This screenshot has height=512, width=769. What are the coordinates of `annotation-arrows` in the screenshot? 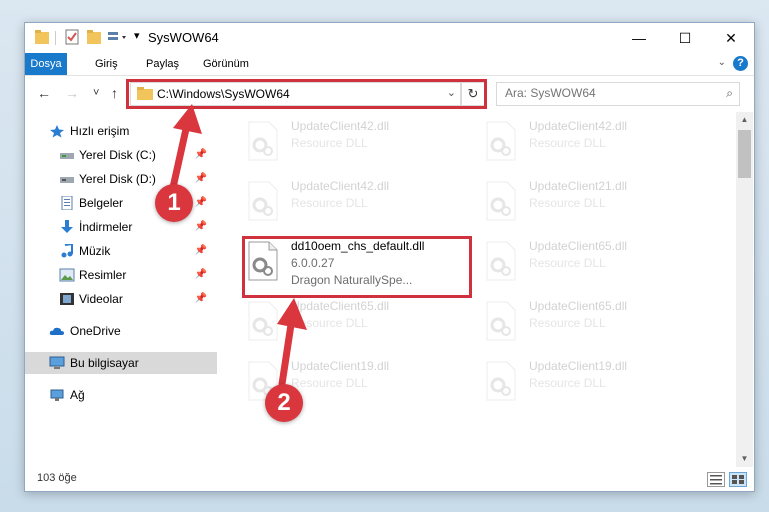 It's located at (237, 246).